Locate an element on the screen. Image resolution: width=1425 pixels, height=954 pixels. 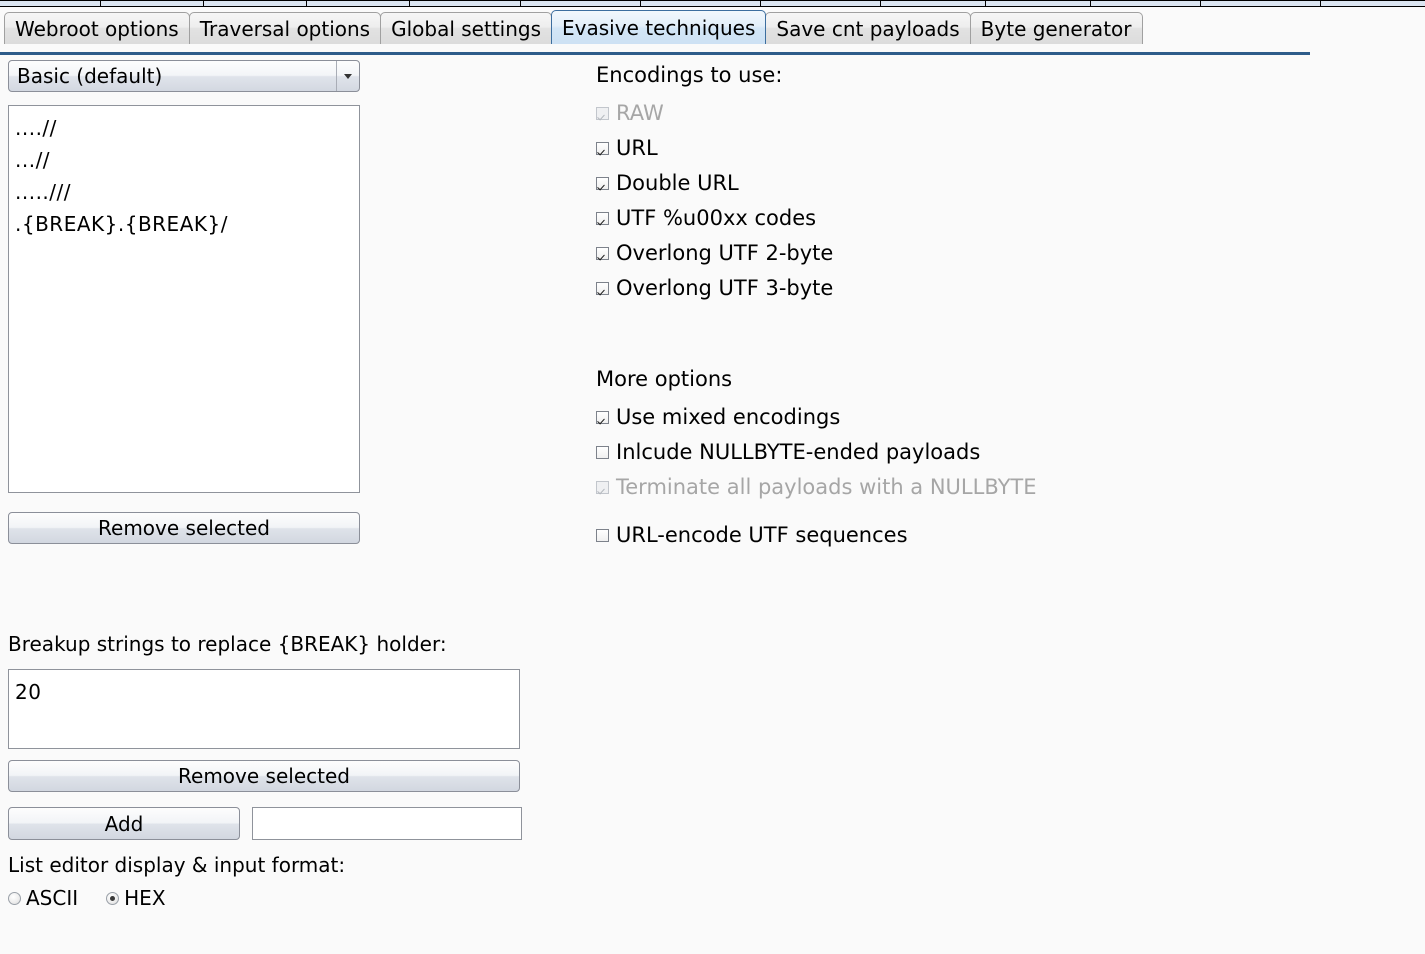
url-encode-option-group: URL-encode UTF sequences is located at coordinates (976, 535).